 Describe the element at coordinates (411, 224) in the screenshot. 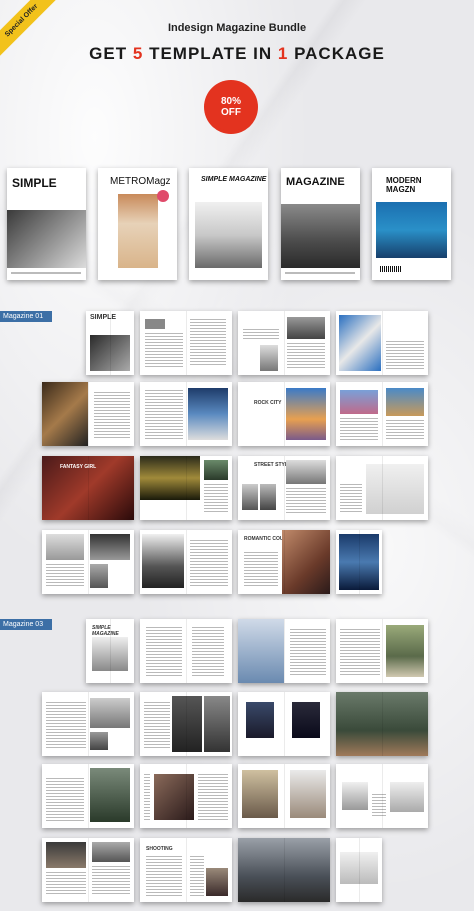

I see `cover-modern-magzn: MODERN MAGZN` at that location.